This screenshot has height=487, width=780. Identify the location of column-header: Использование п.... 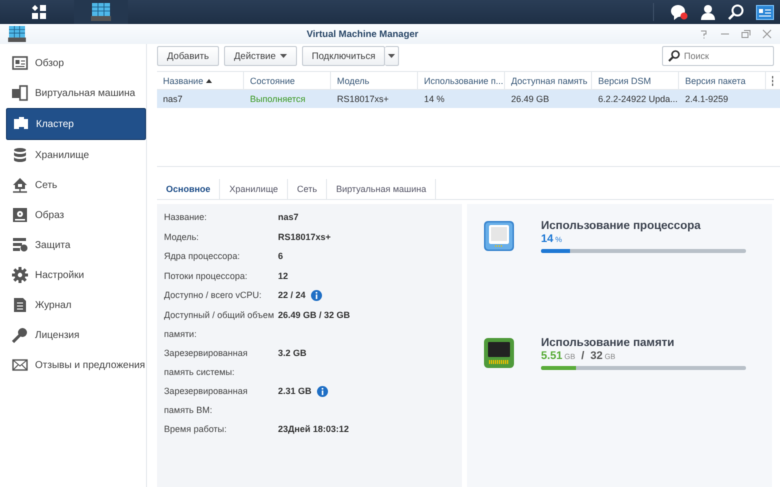
(462, 80).